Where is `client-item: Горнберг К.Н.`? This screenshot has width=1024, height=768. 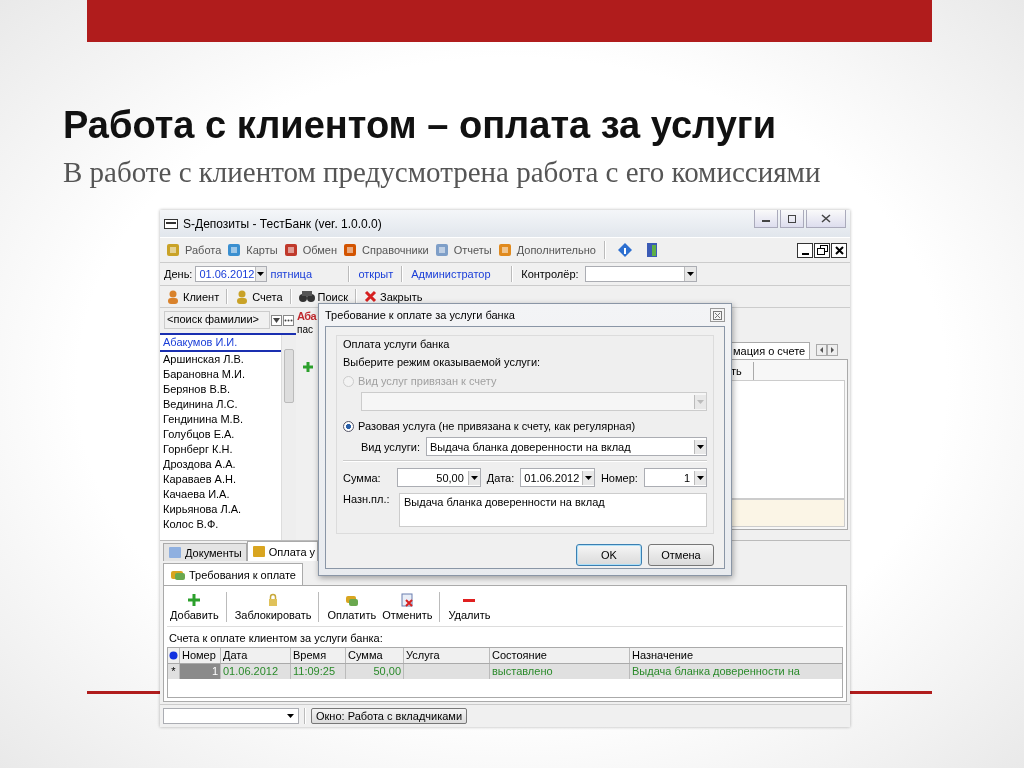
client-item: Горнберг К.Н. is located at coordinates (220, 449).